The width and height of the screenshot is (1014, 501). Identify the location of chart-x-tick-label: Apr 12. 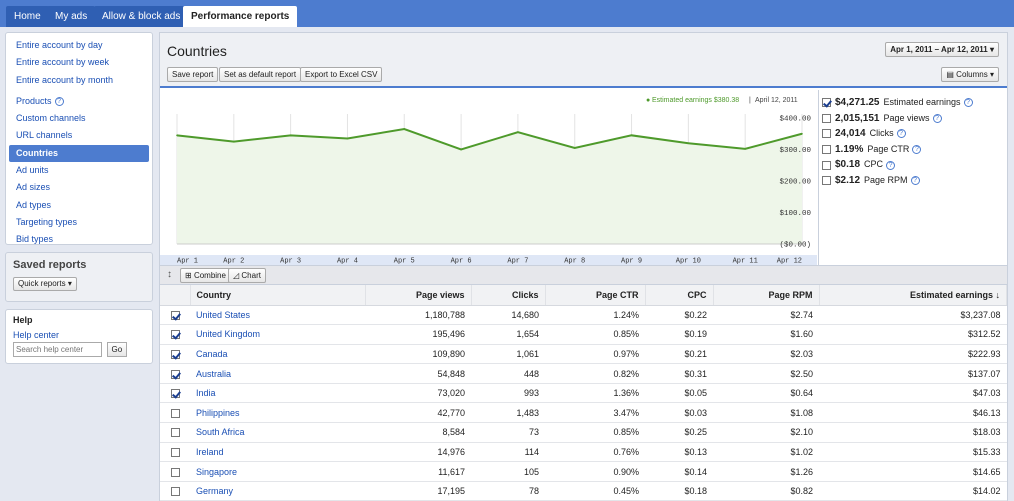
(789, 262).